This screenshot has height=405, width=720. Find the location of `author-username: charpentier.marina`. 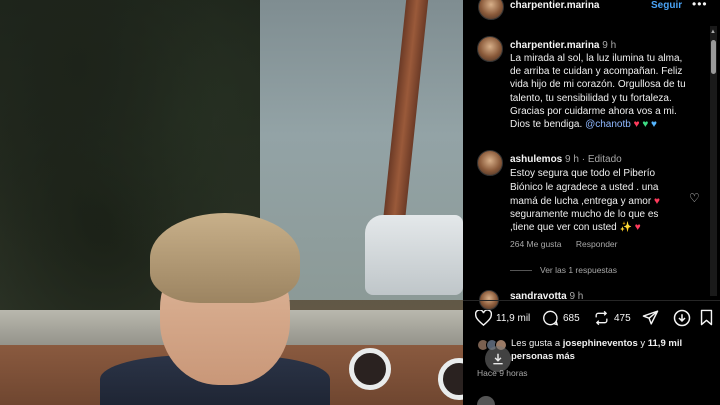

author-username: charpentier.marina is located at coordinates (554, 5).